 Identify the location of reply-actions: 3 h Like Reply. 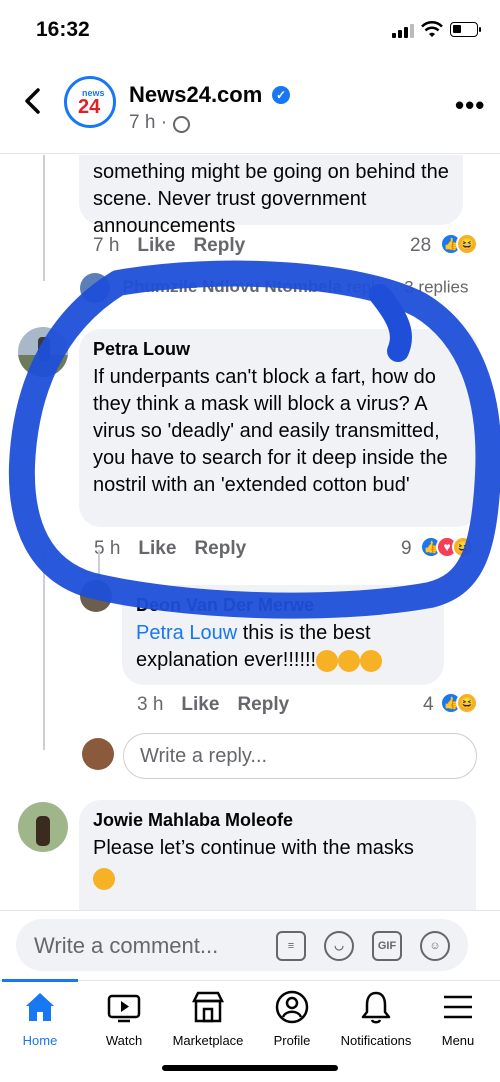
(213, 705).